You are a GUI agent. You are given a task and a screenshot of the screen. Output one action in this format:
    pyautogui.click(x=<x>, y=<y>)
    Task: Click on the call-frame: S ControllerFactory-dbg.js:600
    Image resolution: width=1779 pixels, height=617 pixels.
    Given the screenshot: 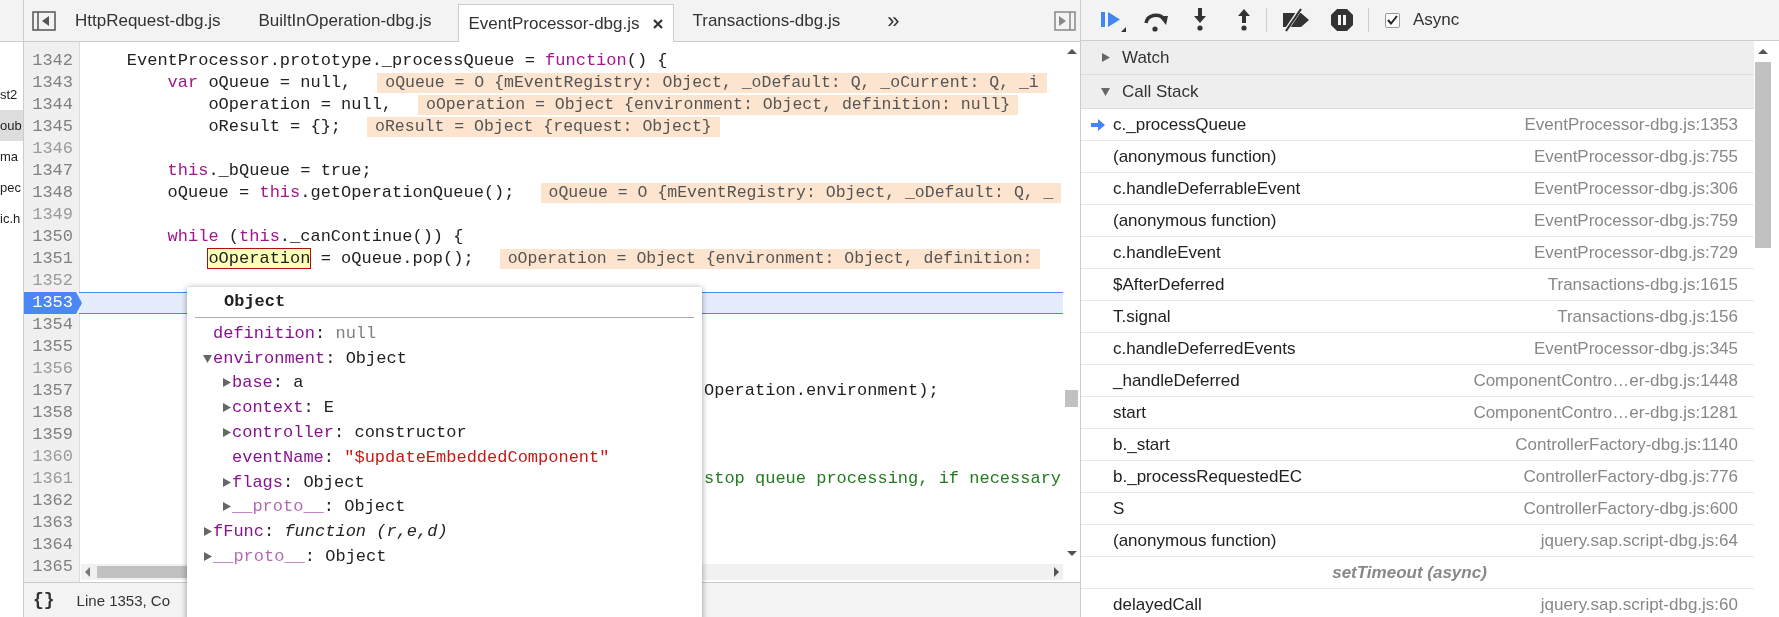 What is the action you would take?
    pyautogui.click(x=1417, y=509)
    